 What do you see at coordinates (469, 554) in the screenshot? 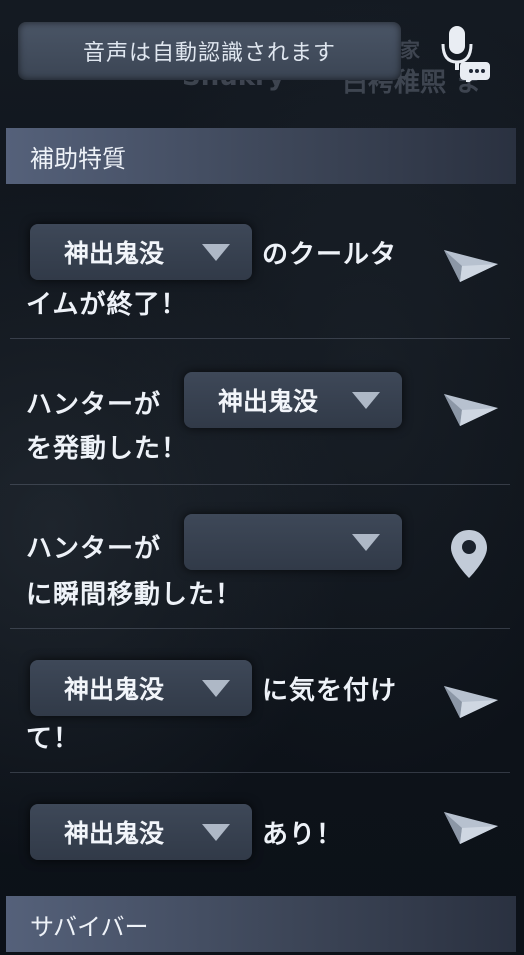
I see `location-pin-icon` at bounding box center [469, 554].